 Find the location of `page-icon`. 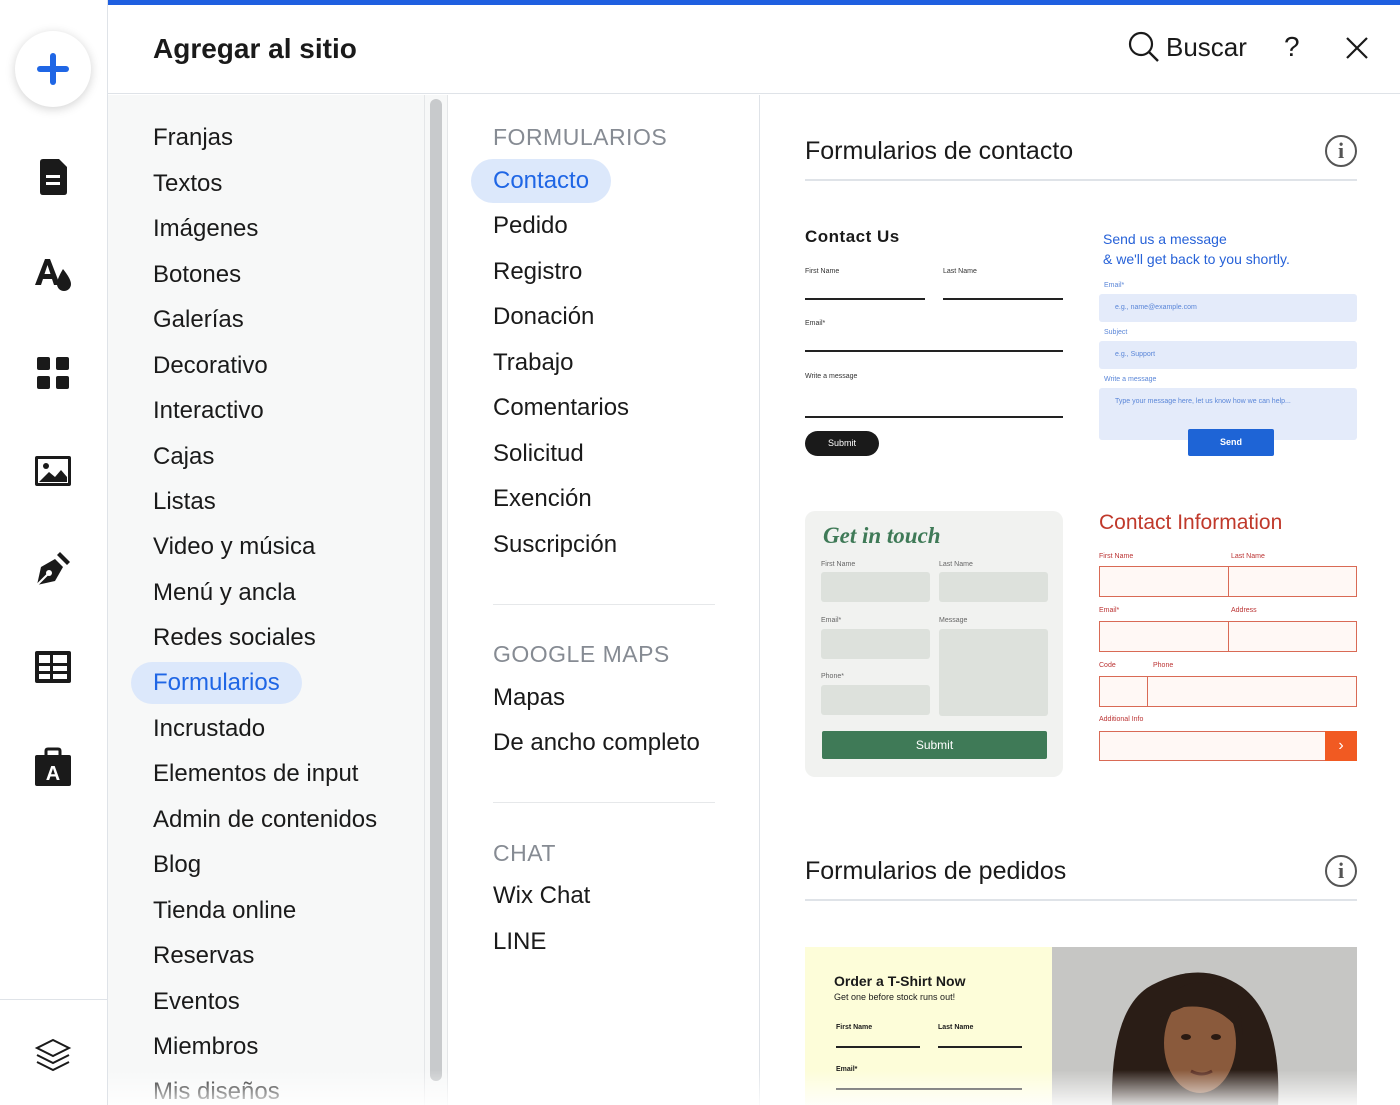

page-icon is located at coordinates (53, 177).